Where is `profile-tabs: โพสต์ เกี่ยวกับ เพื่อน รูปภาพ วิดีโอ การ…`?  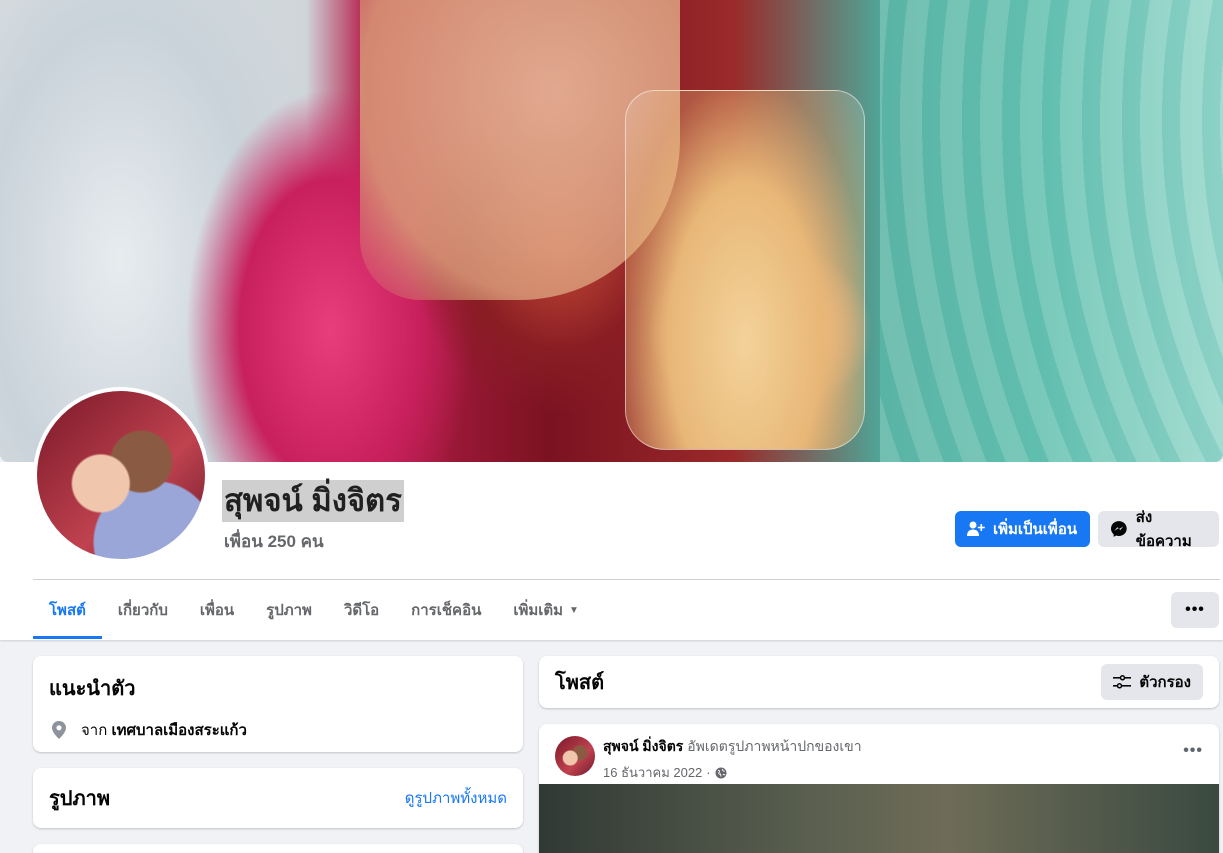 profile-tabs: โพสต์ เกี่ยวกับ เพื่อน รูปภาพ วิดีโอ การ… is located at coordinates (314, 610).